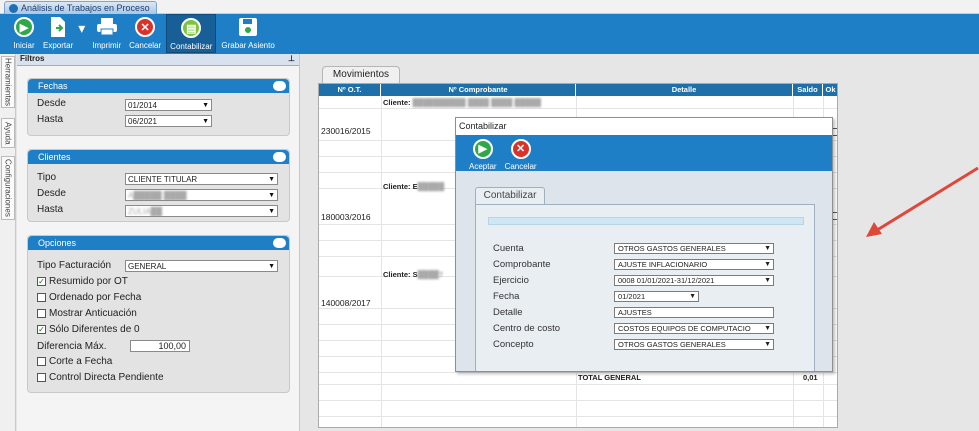 The width and height of the screenshot is (979, 431). I want to click on ot-number: 140008/2017, so click(346, 303).